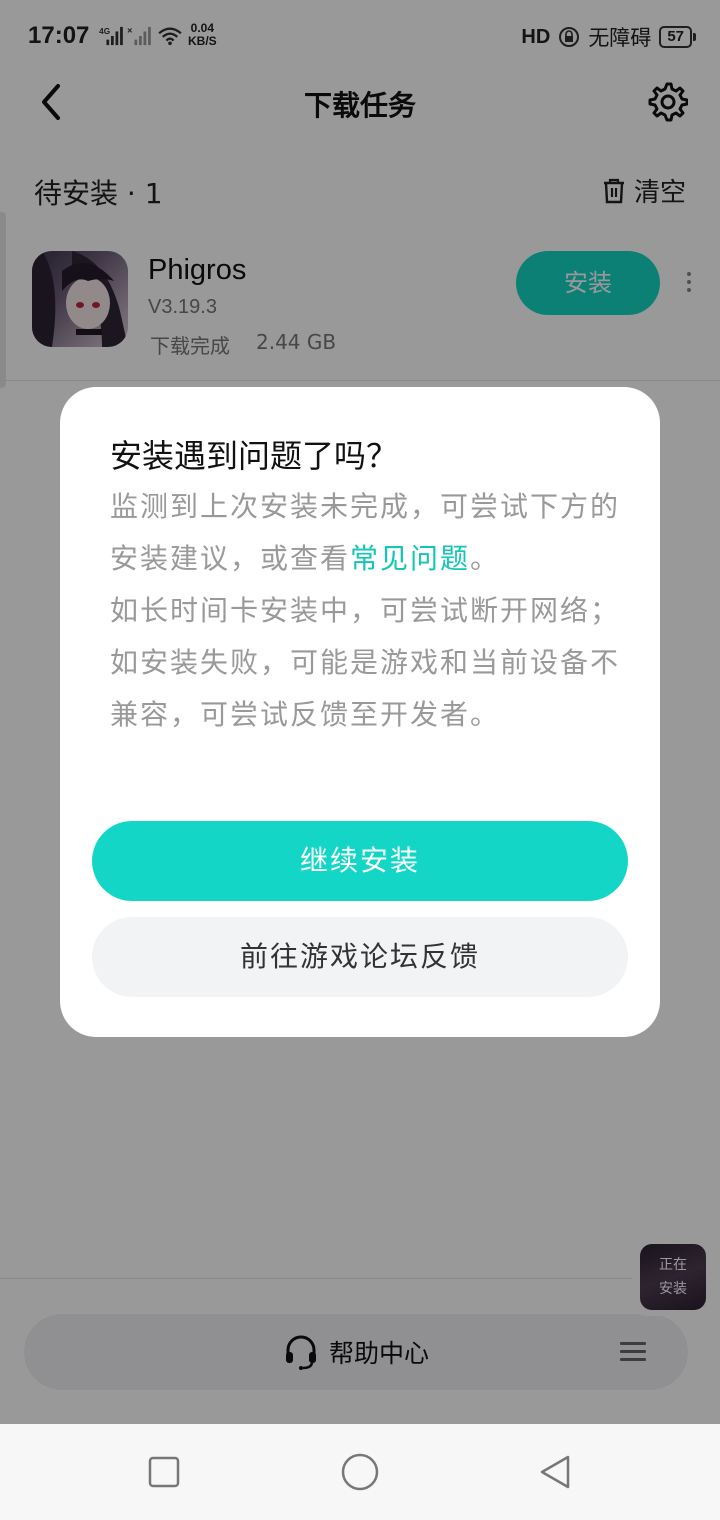 This screenshot has height=1520, width=720. What do you see at coordinates (365, 688) in the screenshot?
I see `dialog-body-line3: 如安装失败，可能是游戏和当前设备不兼容，可尝试反馈至开发者。` at bounding box center [365, 688].